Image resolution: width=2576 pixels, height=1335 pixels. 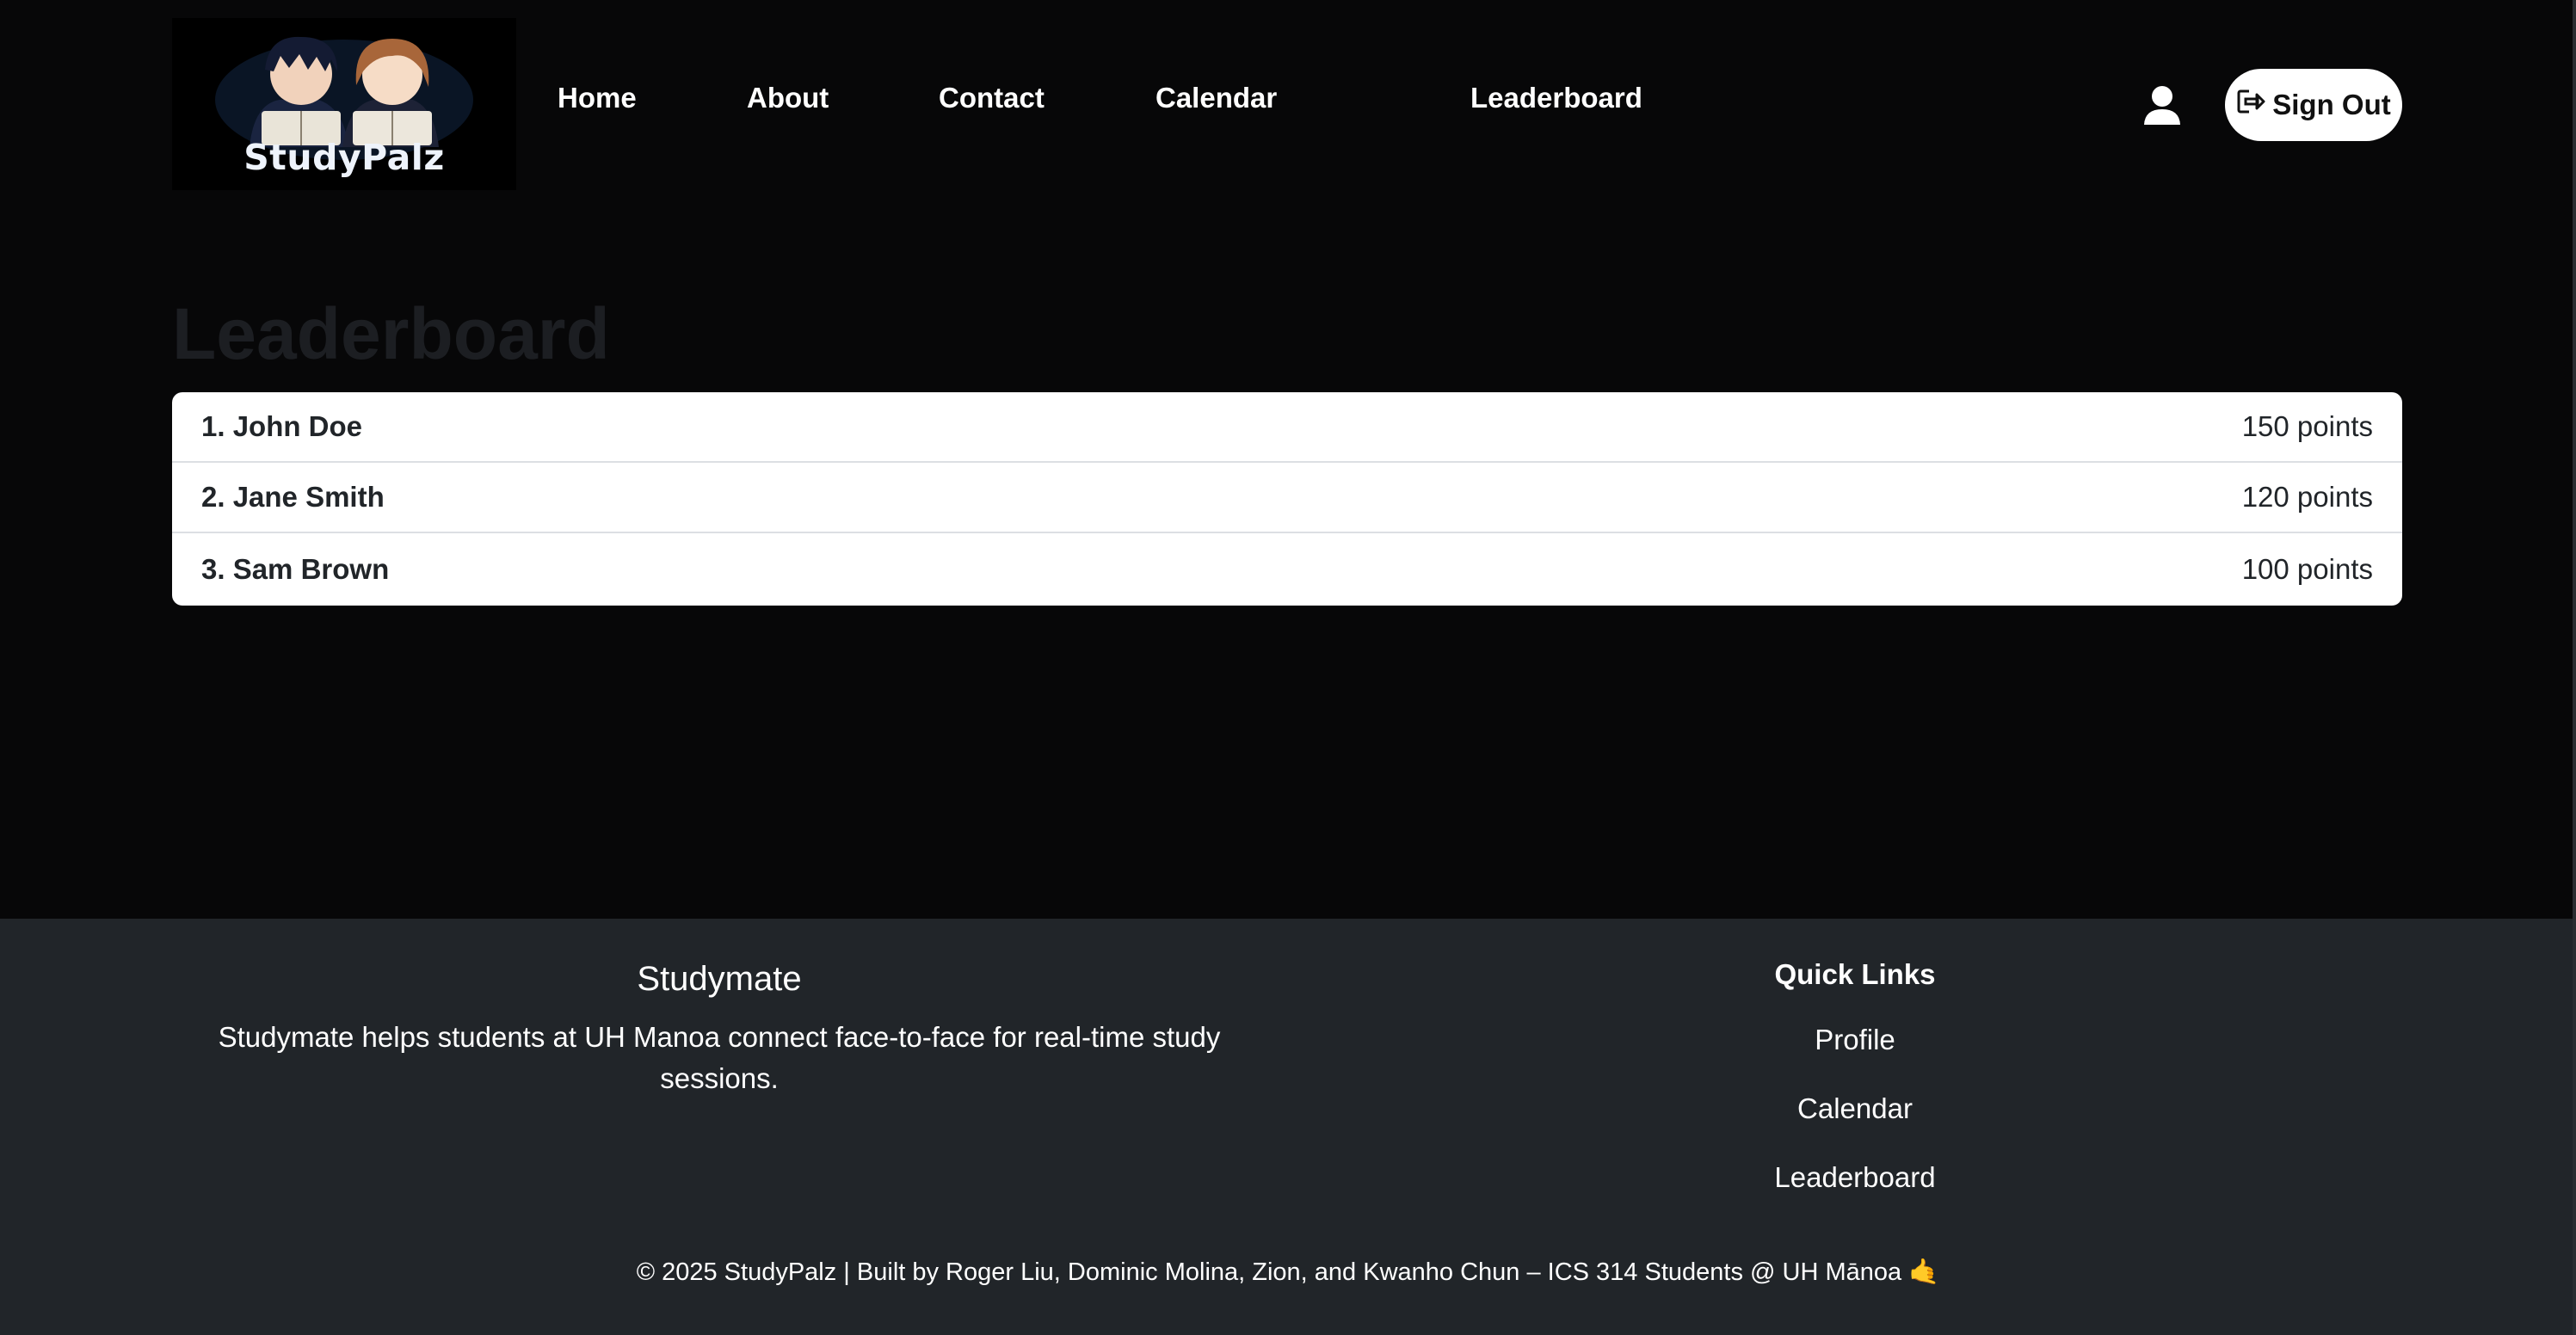 I want to click on leaderboard-entry: 1. John Doe 150 points, so click(x=1287, y=428).